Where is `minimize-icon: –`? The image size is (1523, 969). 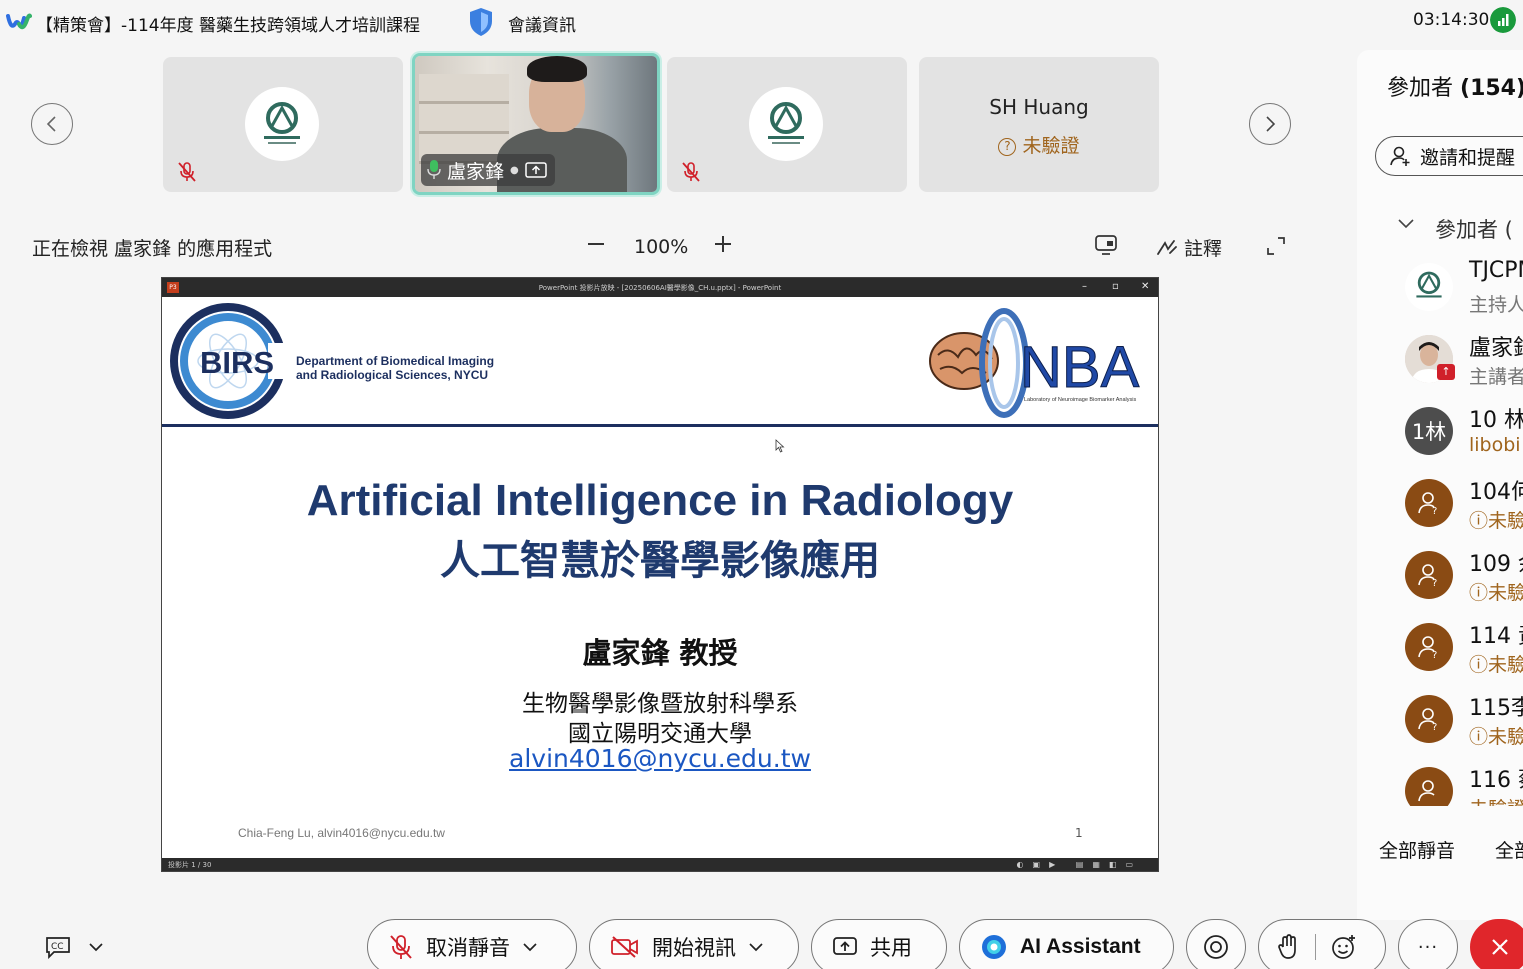
minimize-icon: – is located at coordinates (1084, 286).